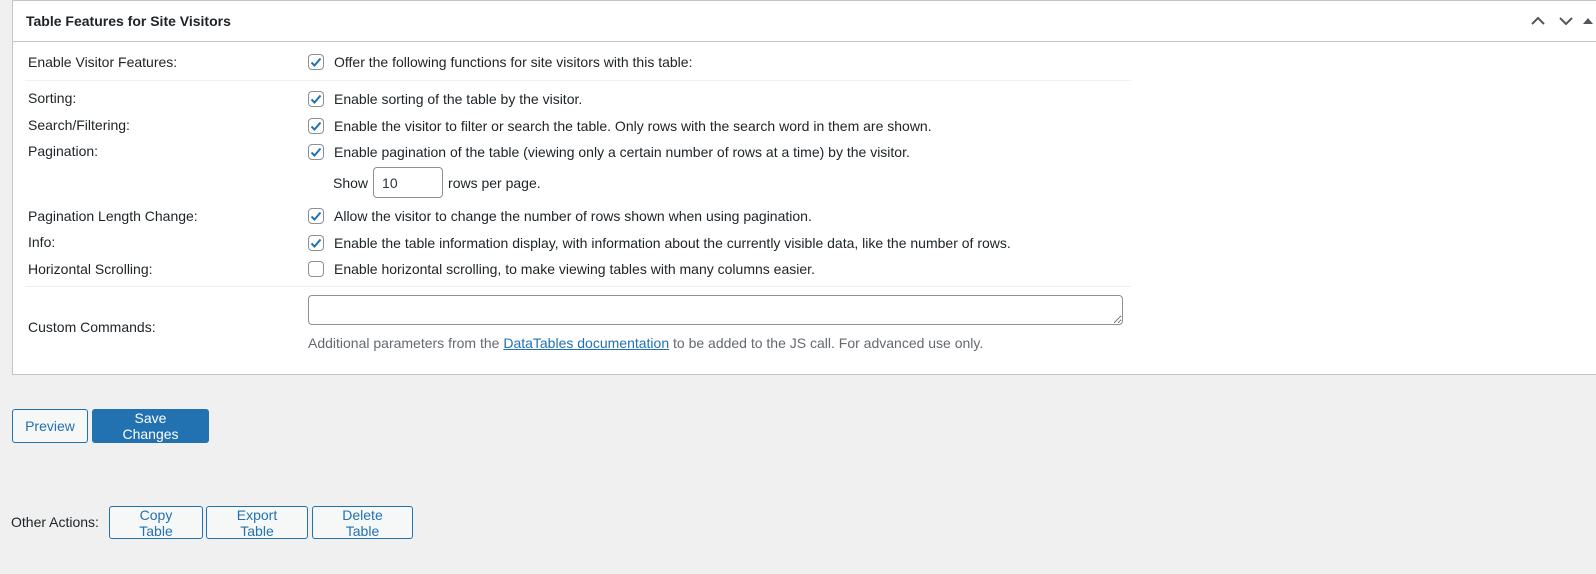 Image resolution: width=1596 pixels, height=574 pixels. I want to click on length-change-label: Pagination Length Change:, so click(113, 216).